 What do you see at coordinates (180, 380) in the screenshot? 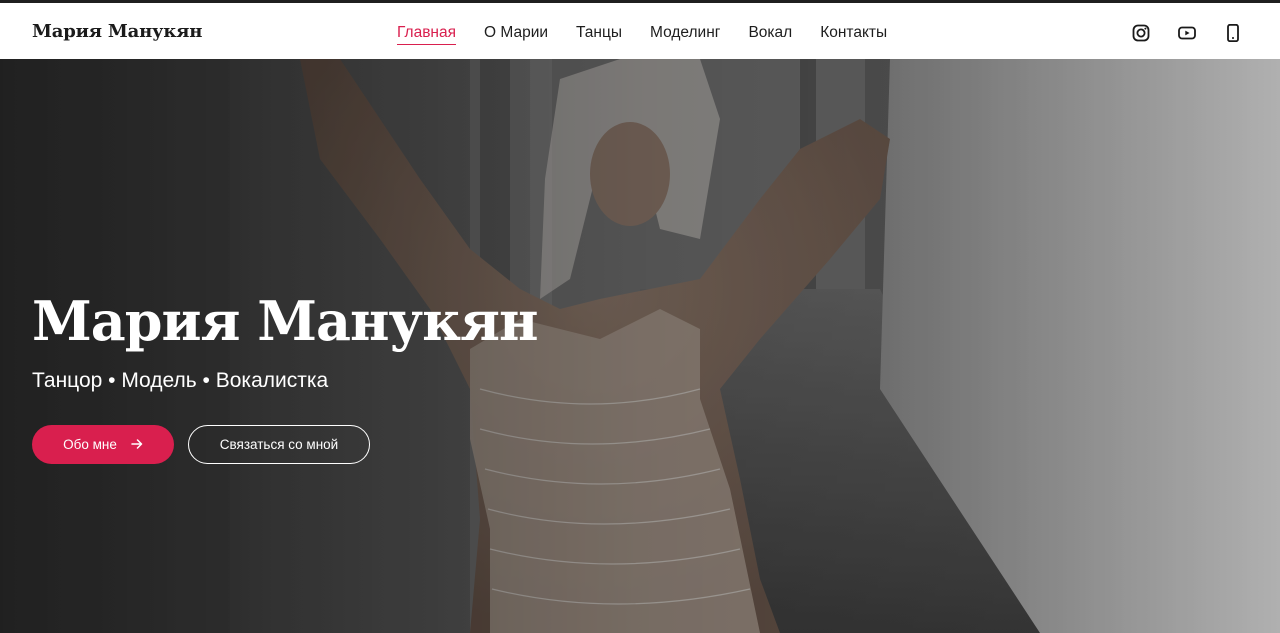
I see `hero-subtitle: Танцор • Модель • Вокалистка` at bounding box center [180, 380].